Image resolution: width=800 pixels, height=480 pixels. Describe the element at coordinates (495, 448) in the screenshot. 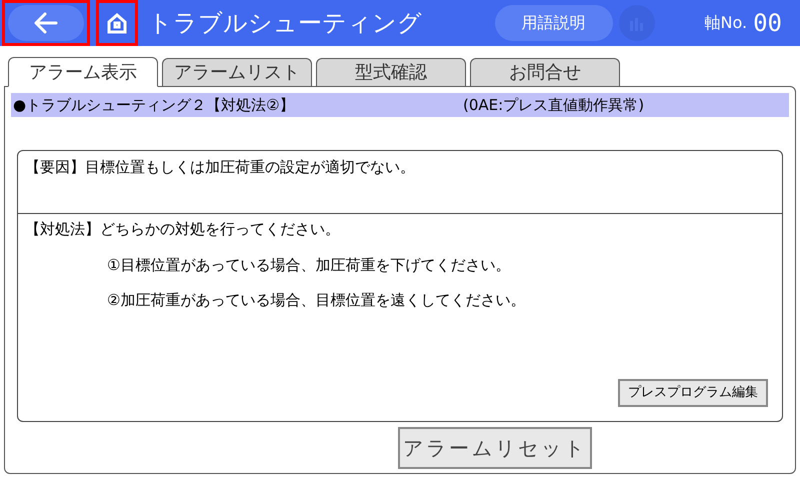

I see `alarm-reset-button: アラームリセット` at that location.